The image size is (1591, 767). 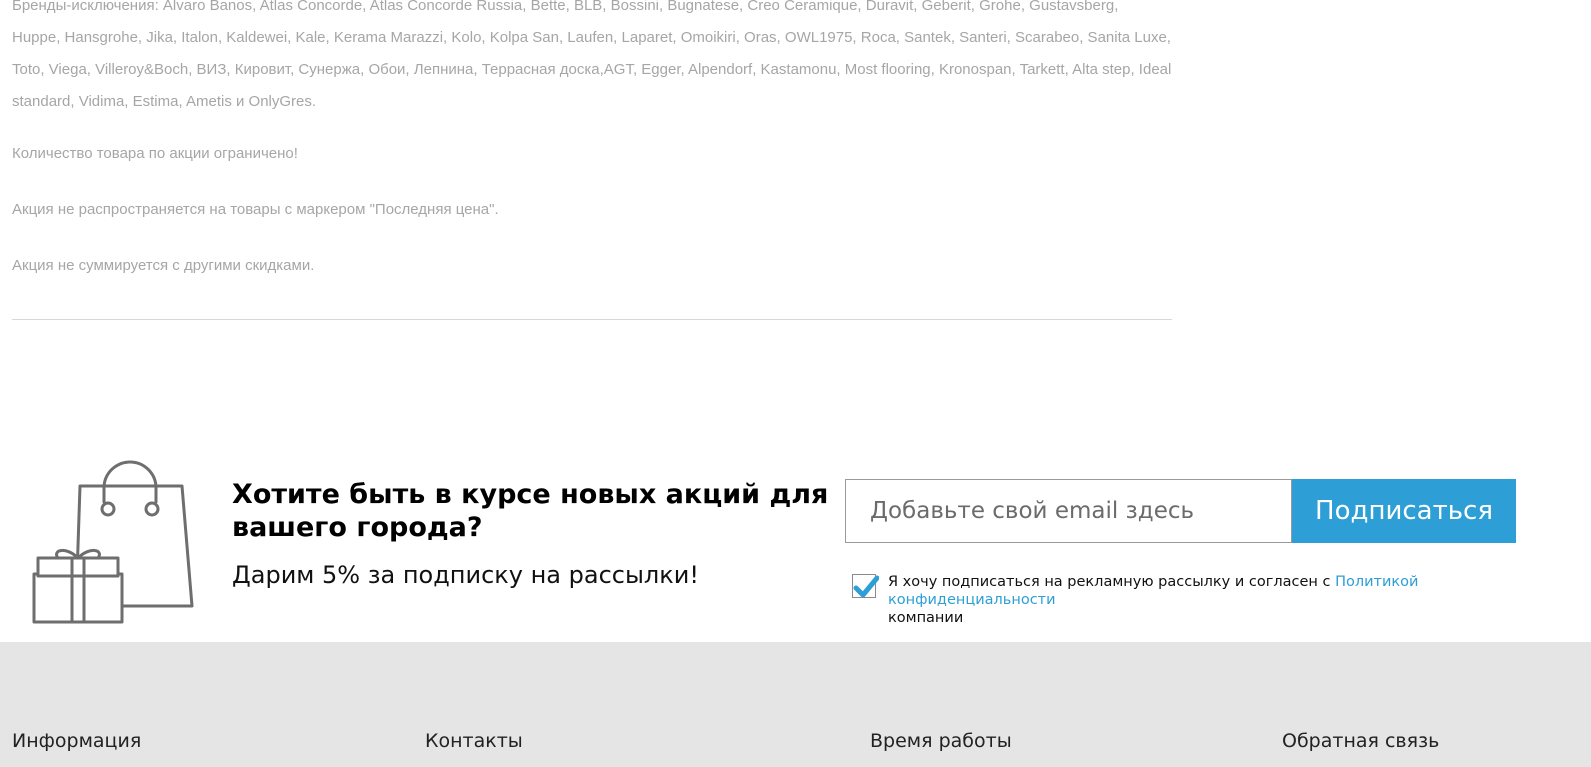 I want to click on checkmark-icon, so click(x=866, y=586).